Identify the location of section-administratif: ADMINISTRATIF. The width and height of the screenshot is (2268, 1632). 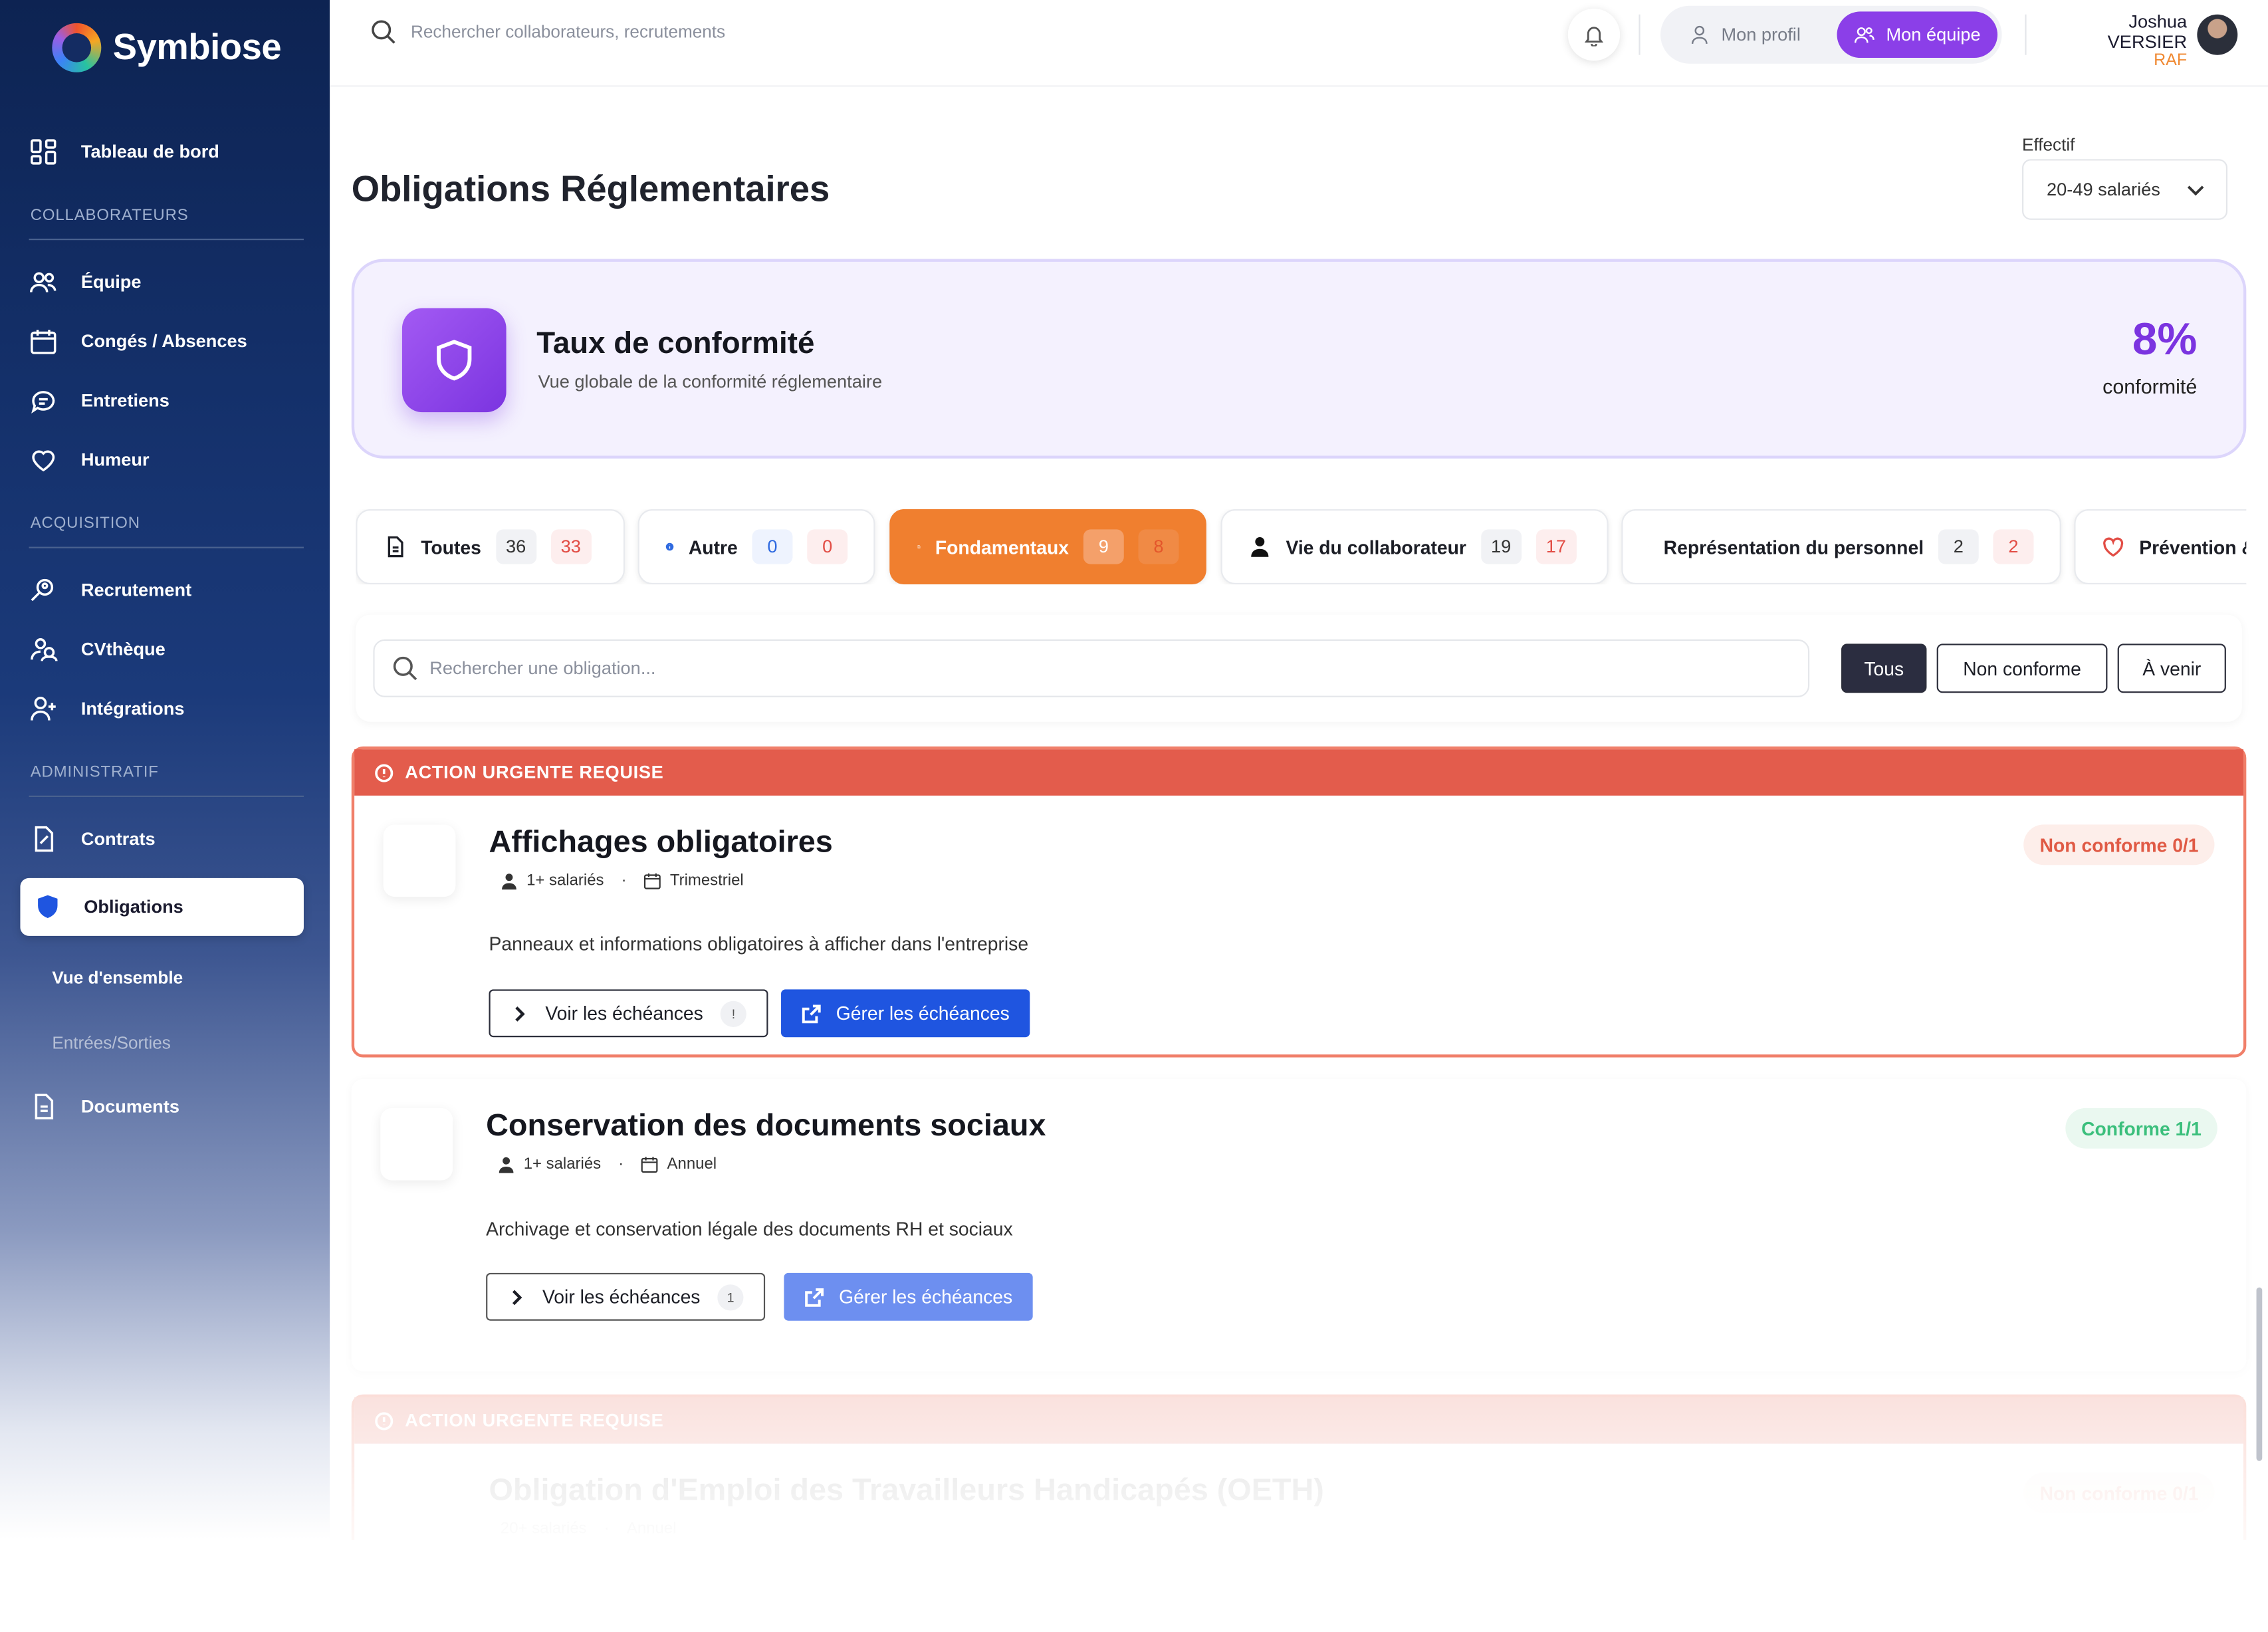
(95, 772).